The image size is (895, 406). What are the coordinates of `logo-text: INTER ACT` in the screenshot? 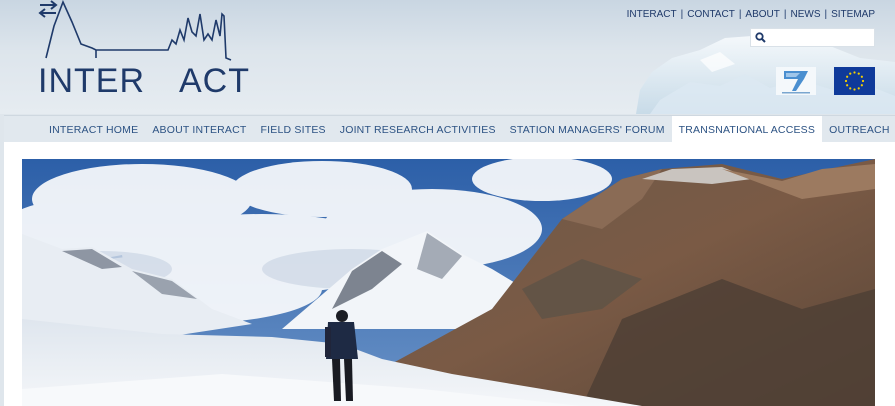 It's located at (144, 81).